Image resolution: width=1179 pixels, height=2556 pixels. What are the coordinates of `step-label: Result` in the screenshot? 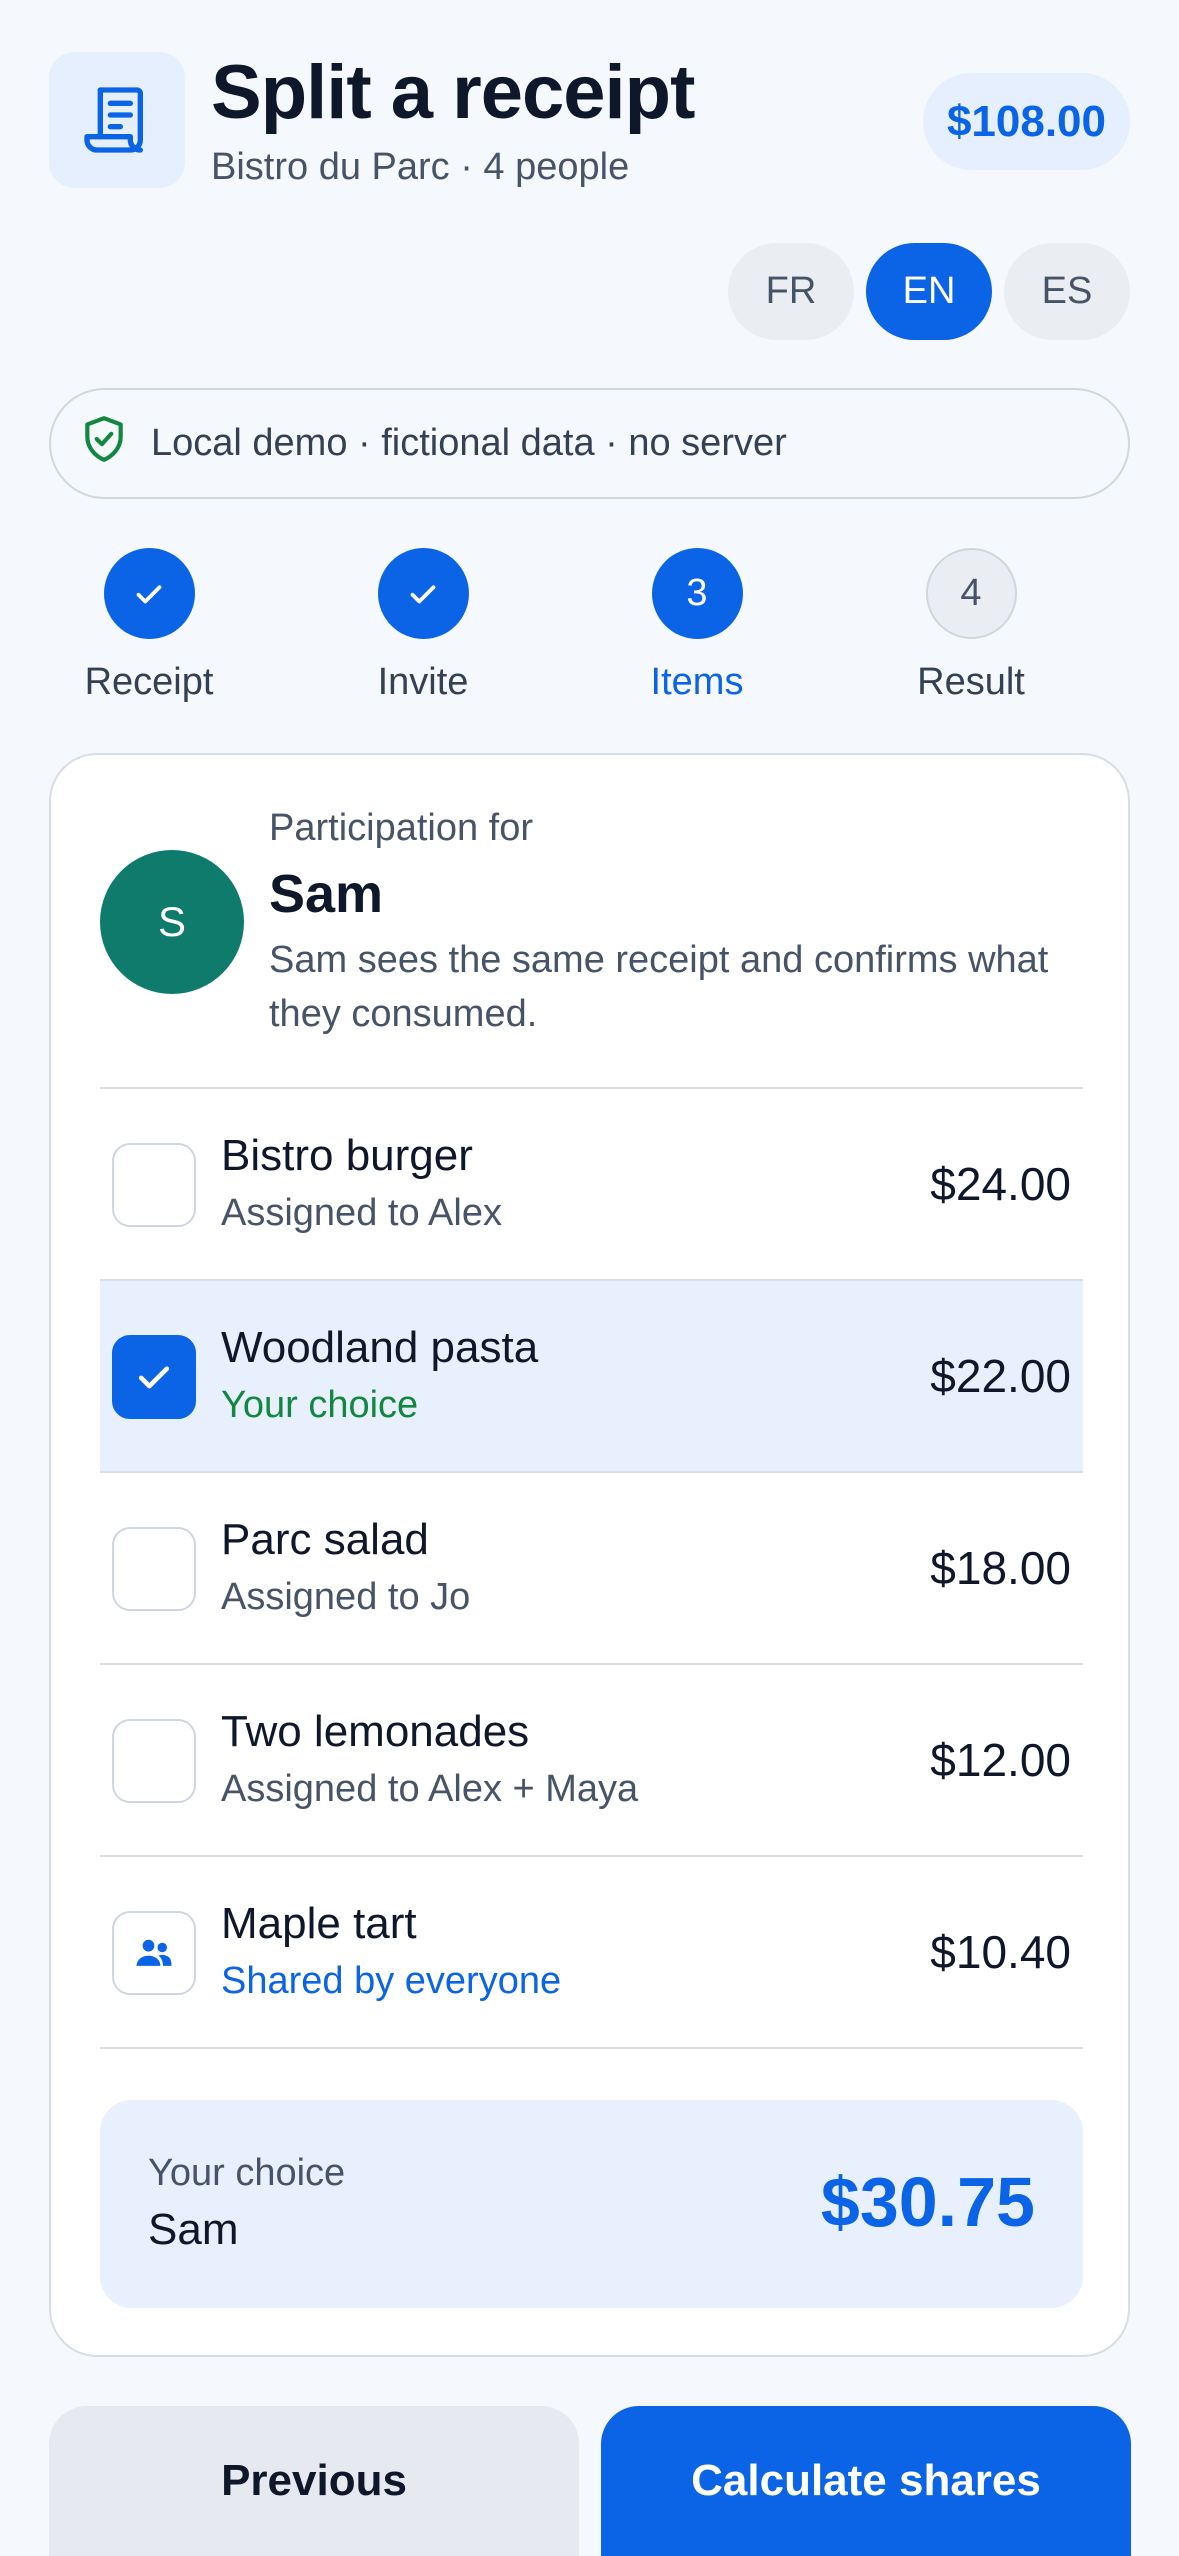 It's located at (971, 682).